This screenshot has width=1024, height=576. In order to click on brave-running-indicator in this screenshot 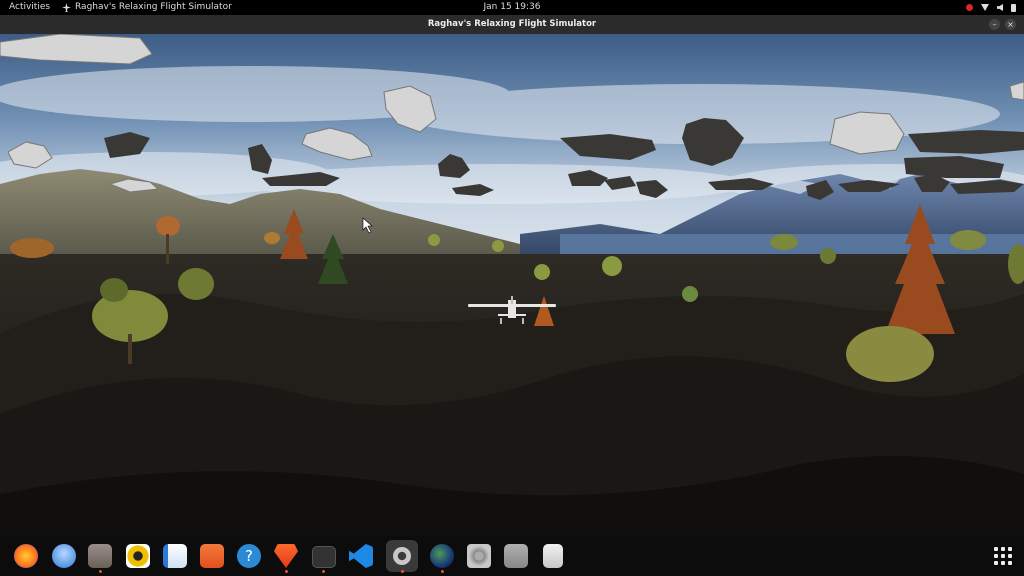, I will do `click(286, 571)`.